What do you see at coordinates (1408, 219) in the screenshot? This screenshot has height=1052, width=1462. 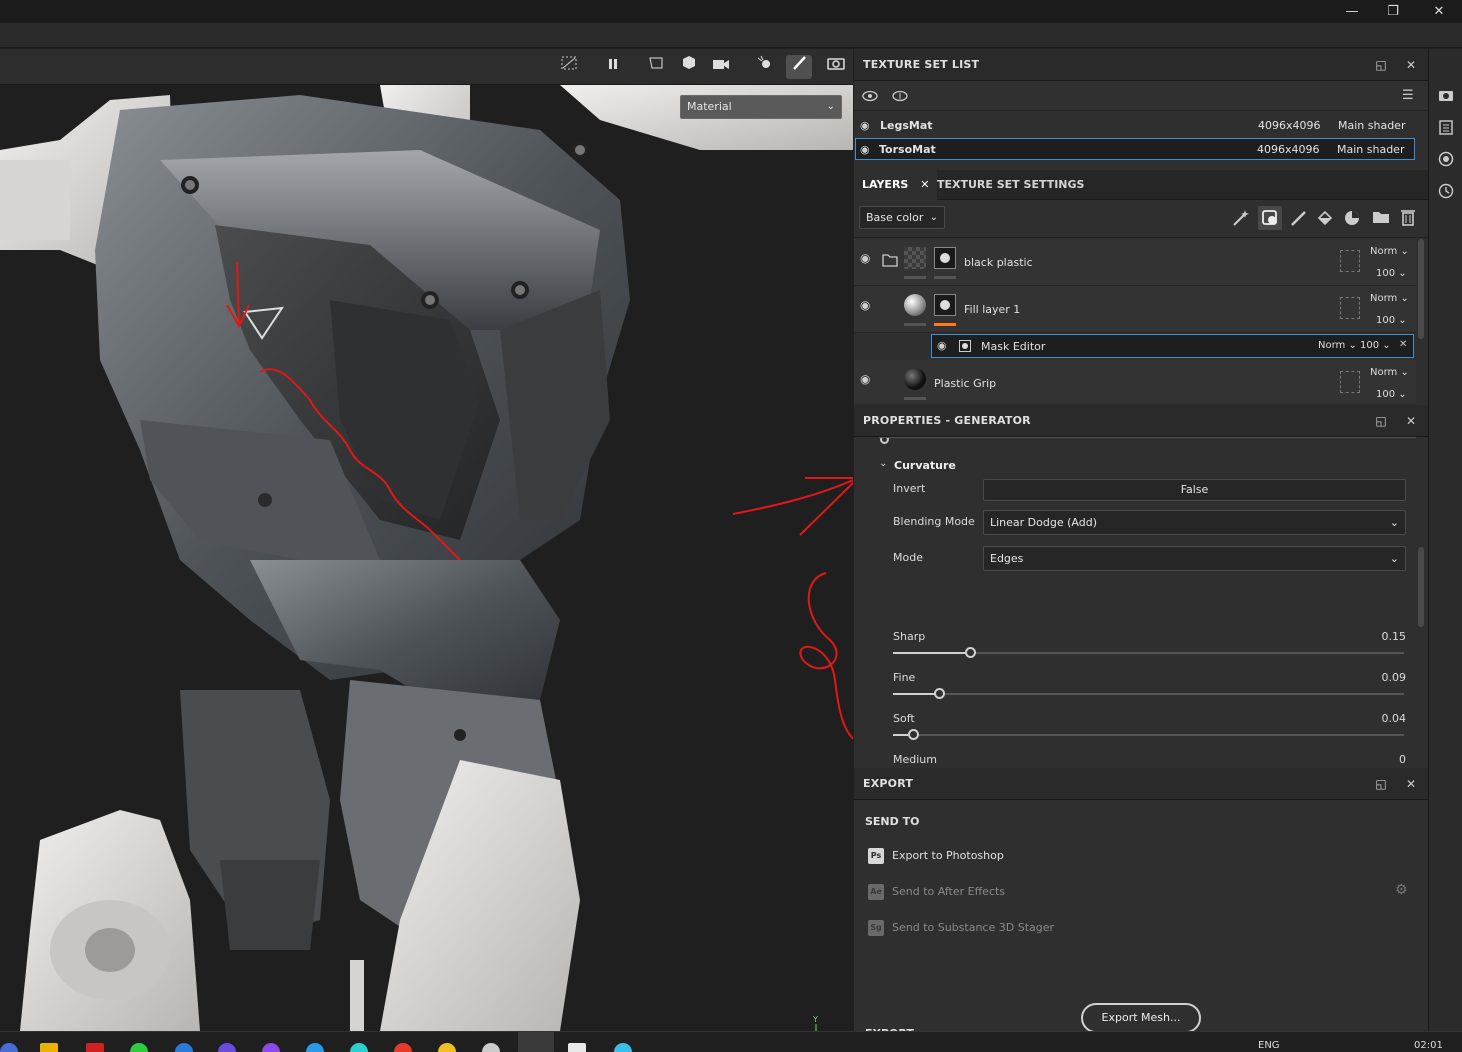 I see `trash-icon` at bounding box center [1408, 219].